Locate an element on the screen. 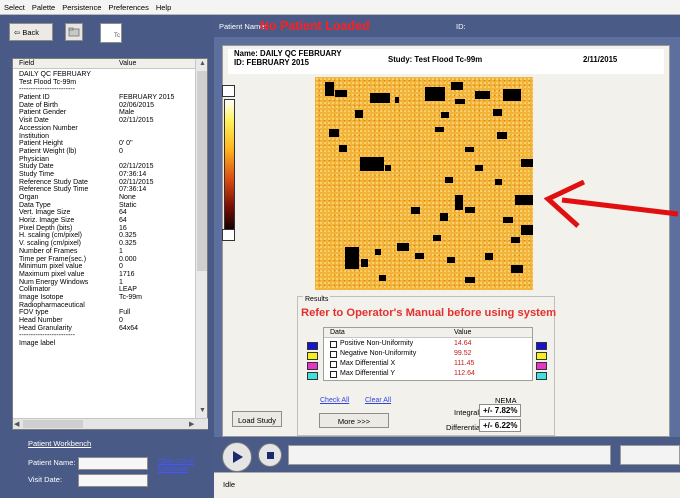 This screenshot has height=498, width=680. detail-row: Number of Frames 1 is located at coordinates (108, 252).